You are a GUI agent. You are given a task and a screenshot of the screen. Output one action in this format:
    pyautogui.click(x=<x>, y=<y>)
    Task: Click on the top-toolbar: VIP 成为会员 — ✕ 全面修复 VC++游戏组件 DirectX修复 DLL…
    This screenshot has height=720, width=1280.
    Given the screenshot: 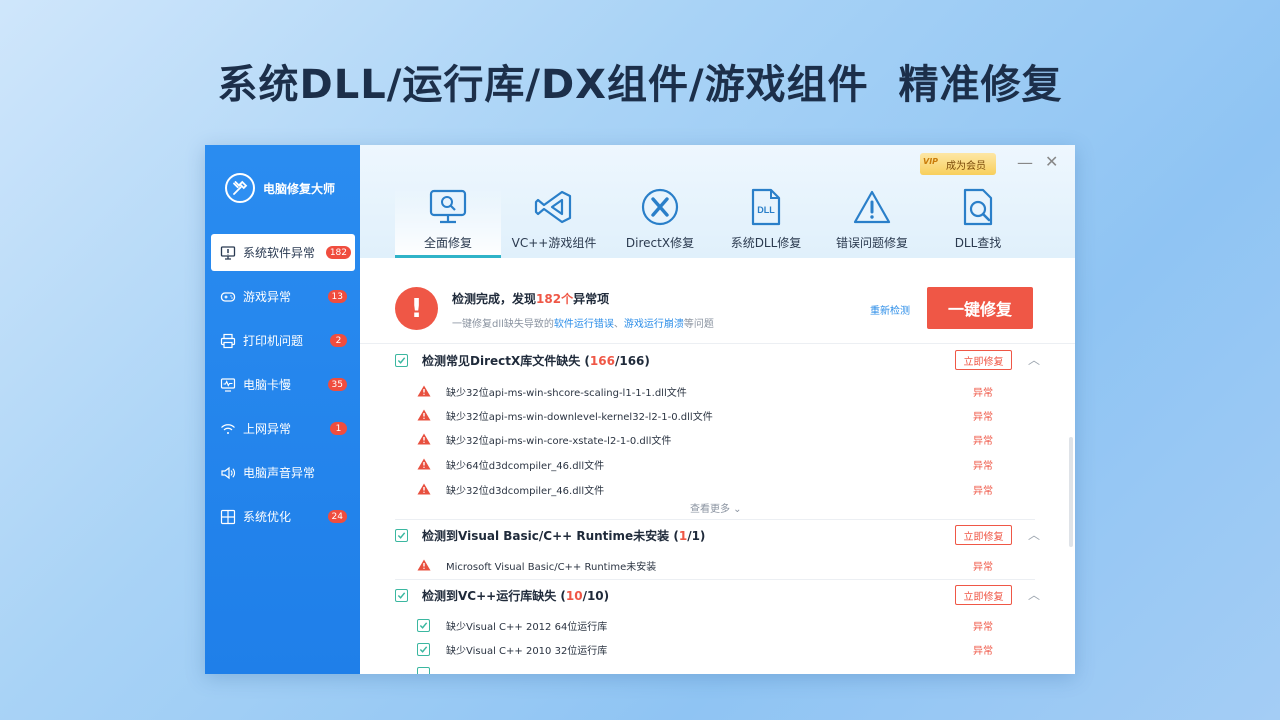 What is the action you would take?
    pyautogui.click(x=717, y=201)
    